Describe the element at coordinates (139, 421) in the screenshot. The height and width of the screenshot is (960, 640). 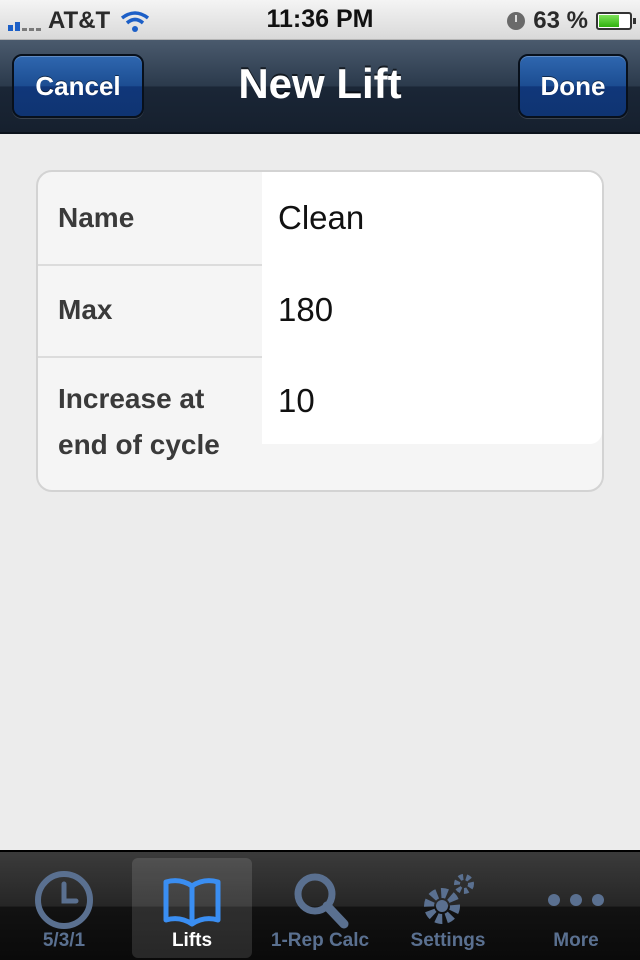
I see `increase-label: Increase at end of cycle` at that location.